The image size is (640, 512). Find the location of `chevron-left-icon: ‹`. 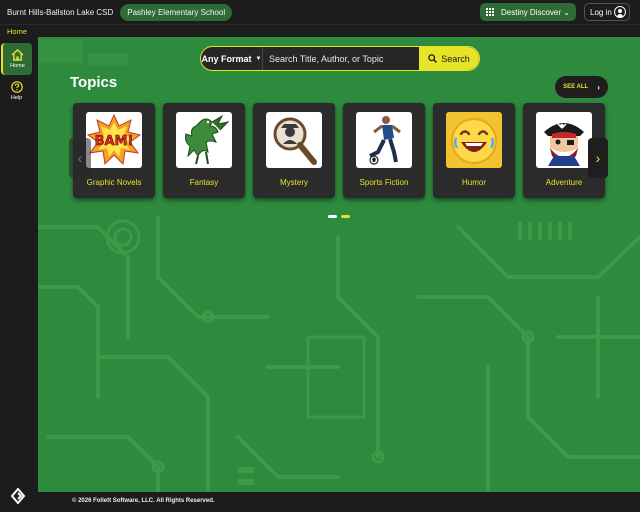

chevron-left-icon: ‹ is located at coordinates (80, 158).